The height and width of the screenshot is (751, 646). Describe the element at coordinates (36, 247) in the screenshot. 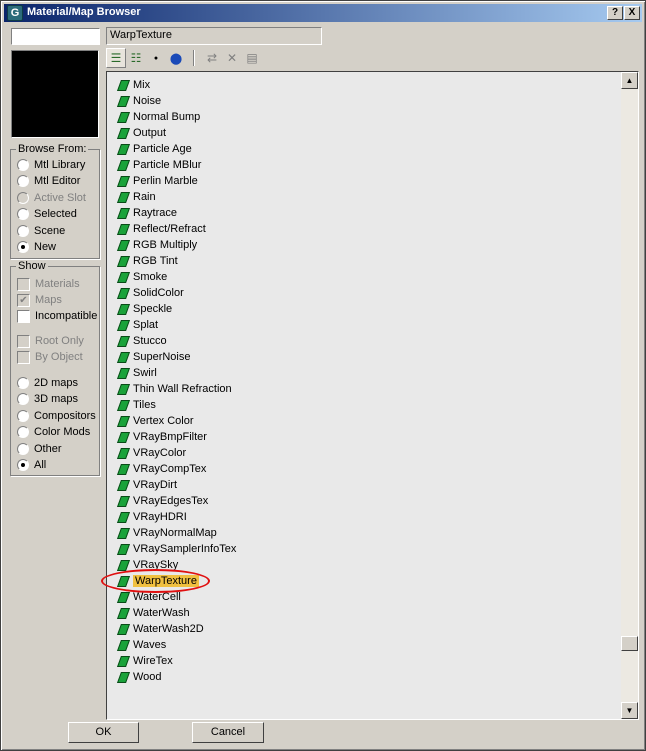

I see `browse-from-new: New` at that location.